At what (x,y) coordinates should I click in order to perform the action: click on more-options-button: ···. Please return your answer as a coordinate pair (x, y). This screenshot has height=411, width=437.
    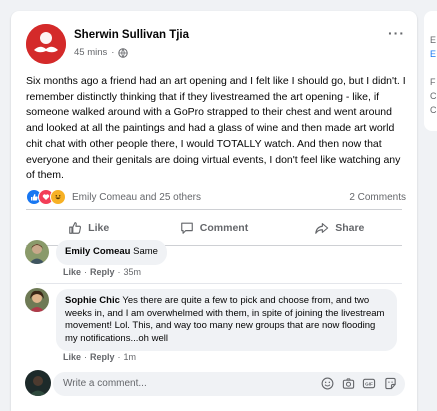
    Looking at the image, I should click on (396, 33).